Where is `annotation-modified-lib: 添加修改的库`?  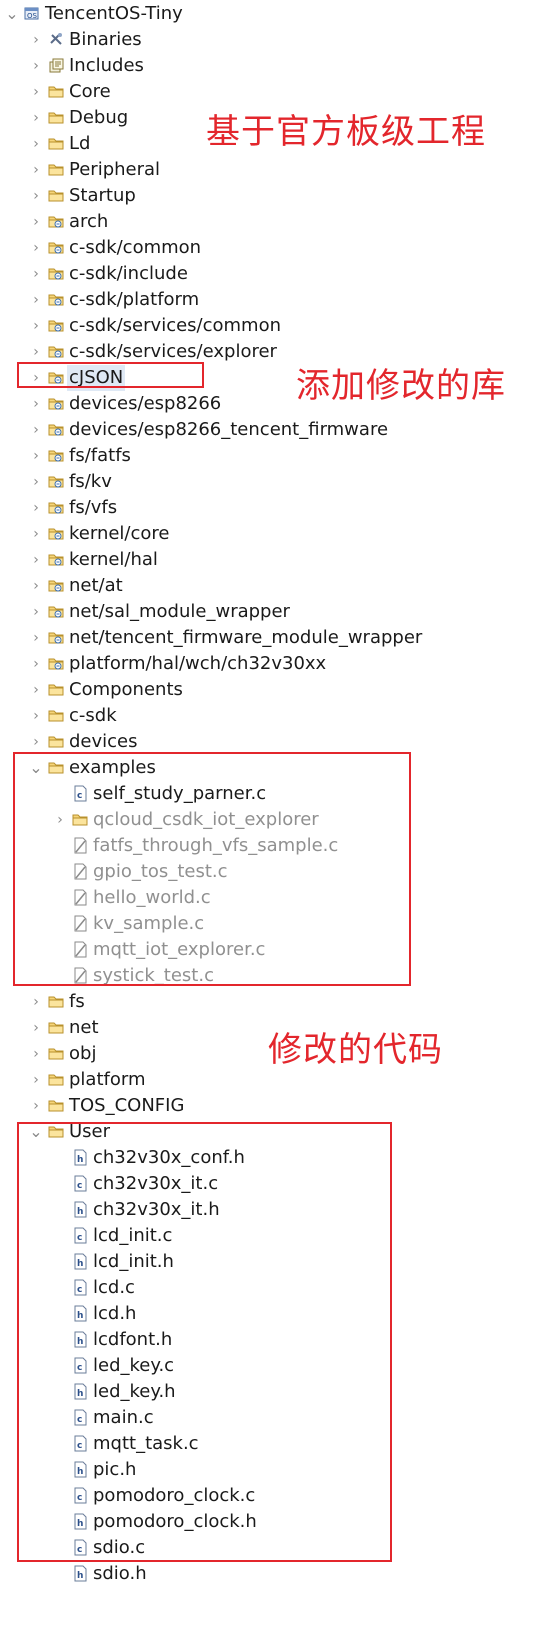 annotation-modified-lib: 添加修改的库 is located at coordinates (401, 386).